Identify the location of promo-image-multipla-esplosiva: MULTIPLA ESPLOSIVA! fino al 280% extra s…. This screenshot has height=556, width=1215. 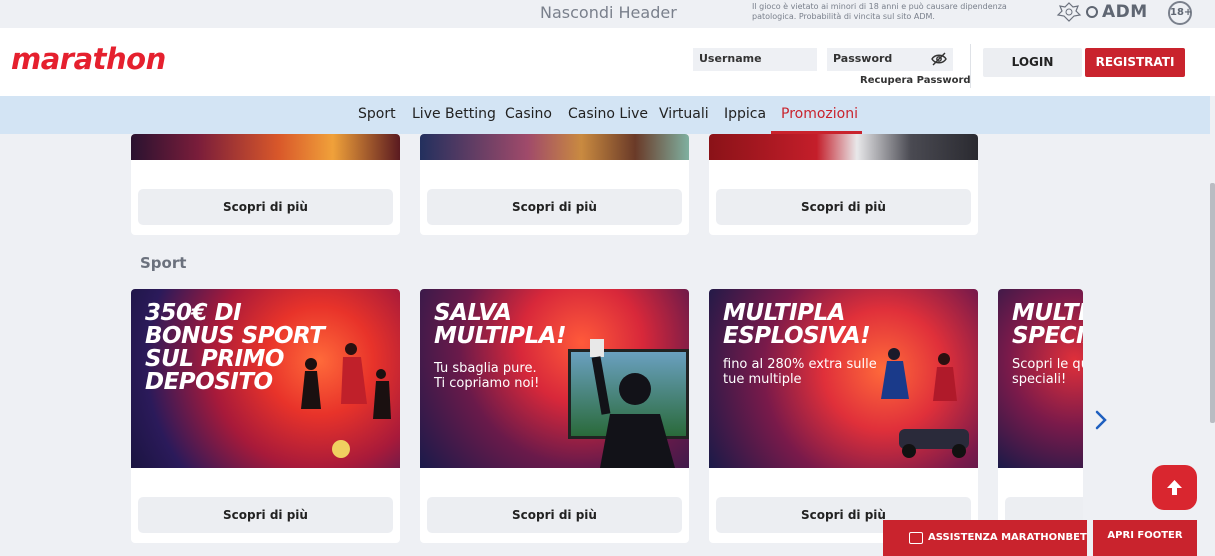
(843, 378).